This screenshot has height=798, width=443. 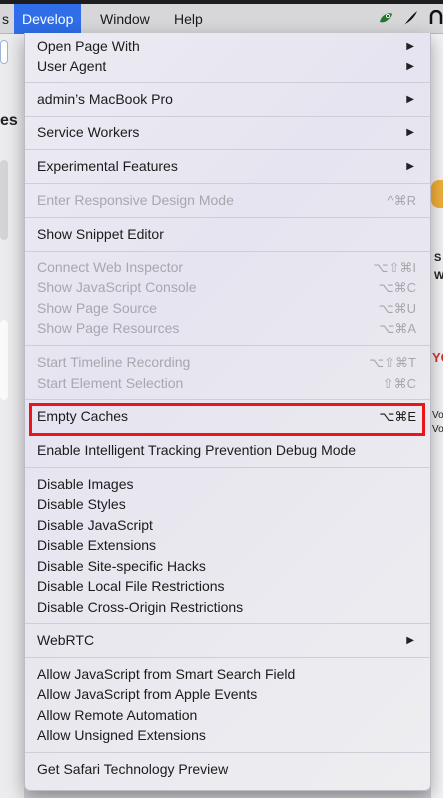 I want to click on menu-item-label: Open Page With, so click(x=88, y=46).